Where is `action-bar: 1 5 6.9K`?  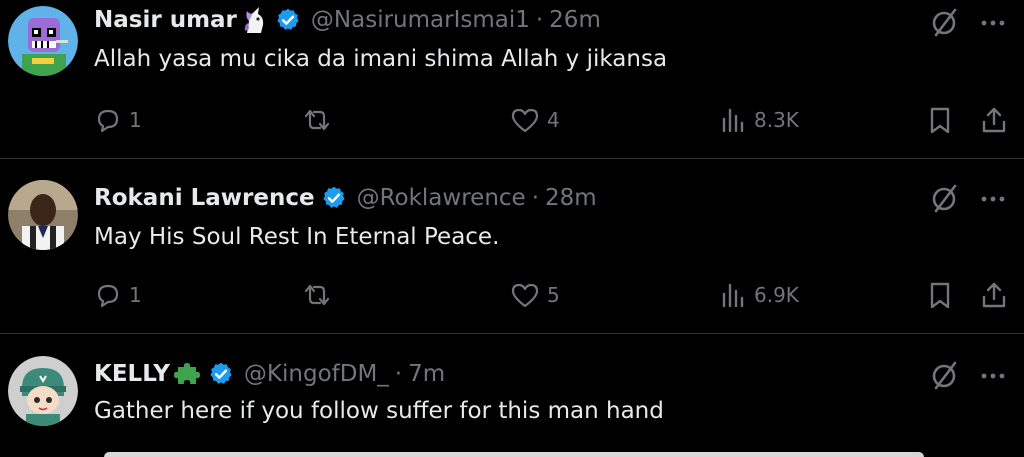
action-bar: 1 5 6.9K is located at coordinates (512, 295).